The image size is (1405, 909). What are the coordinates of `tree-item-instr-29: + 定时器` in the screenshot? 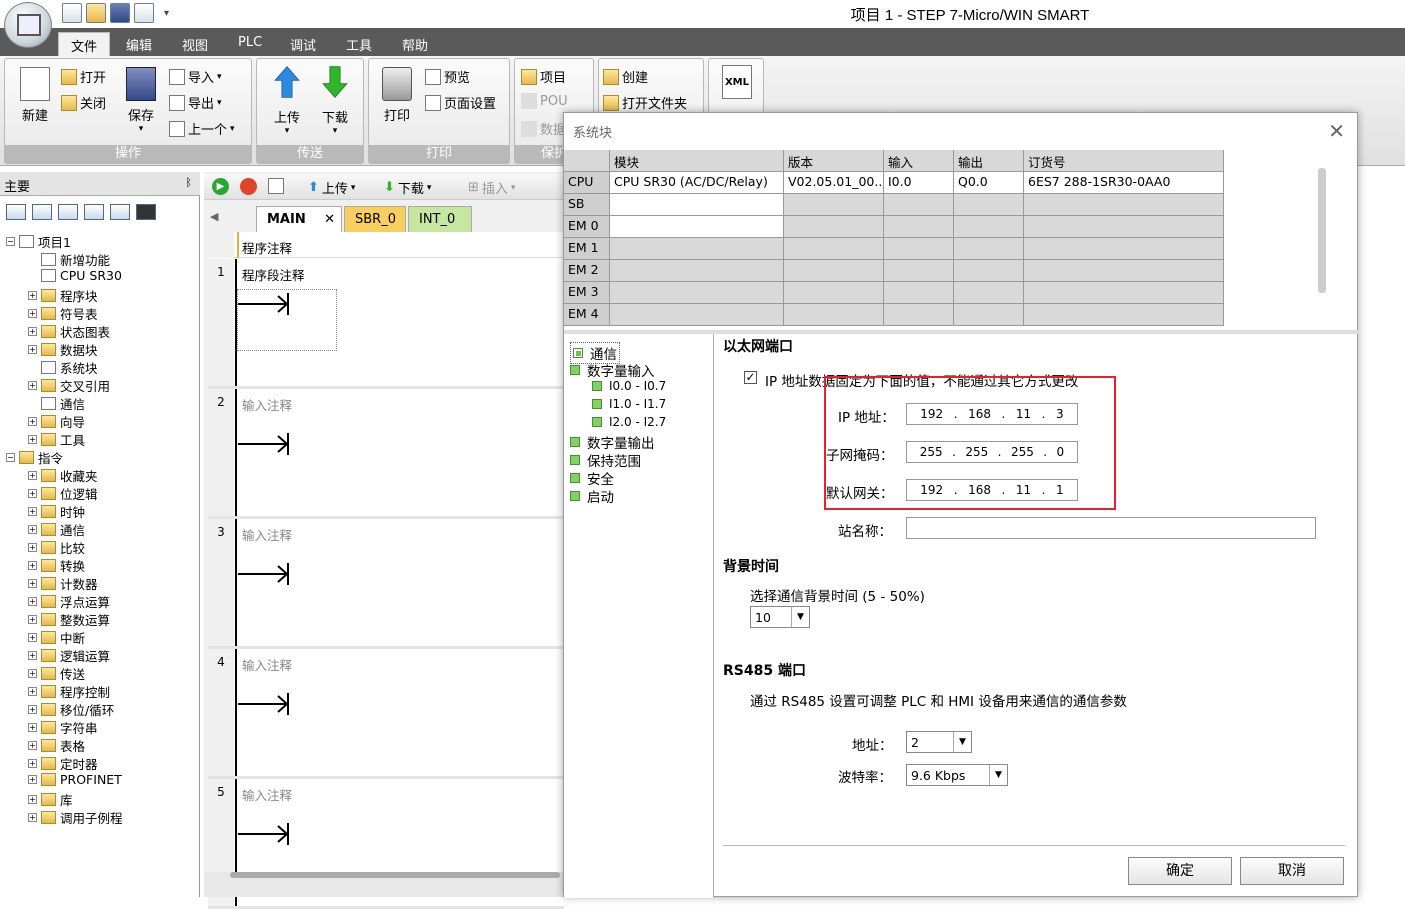 It's located at (63, 763).